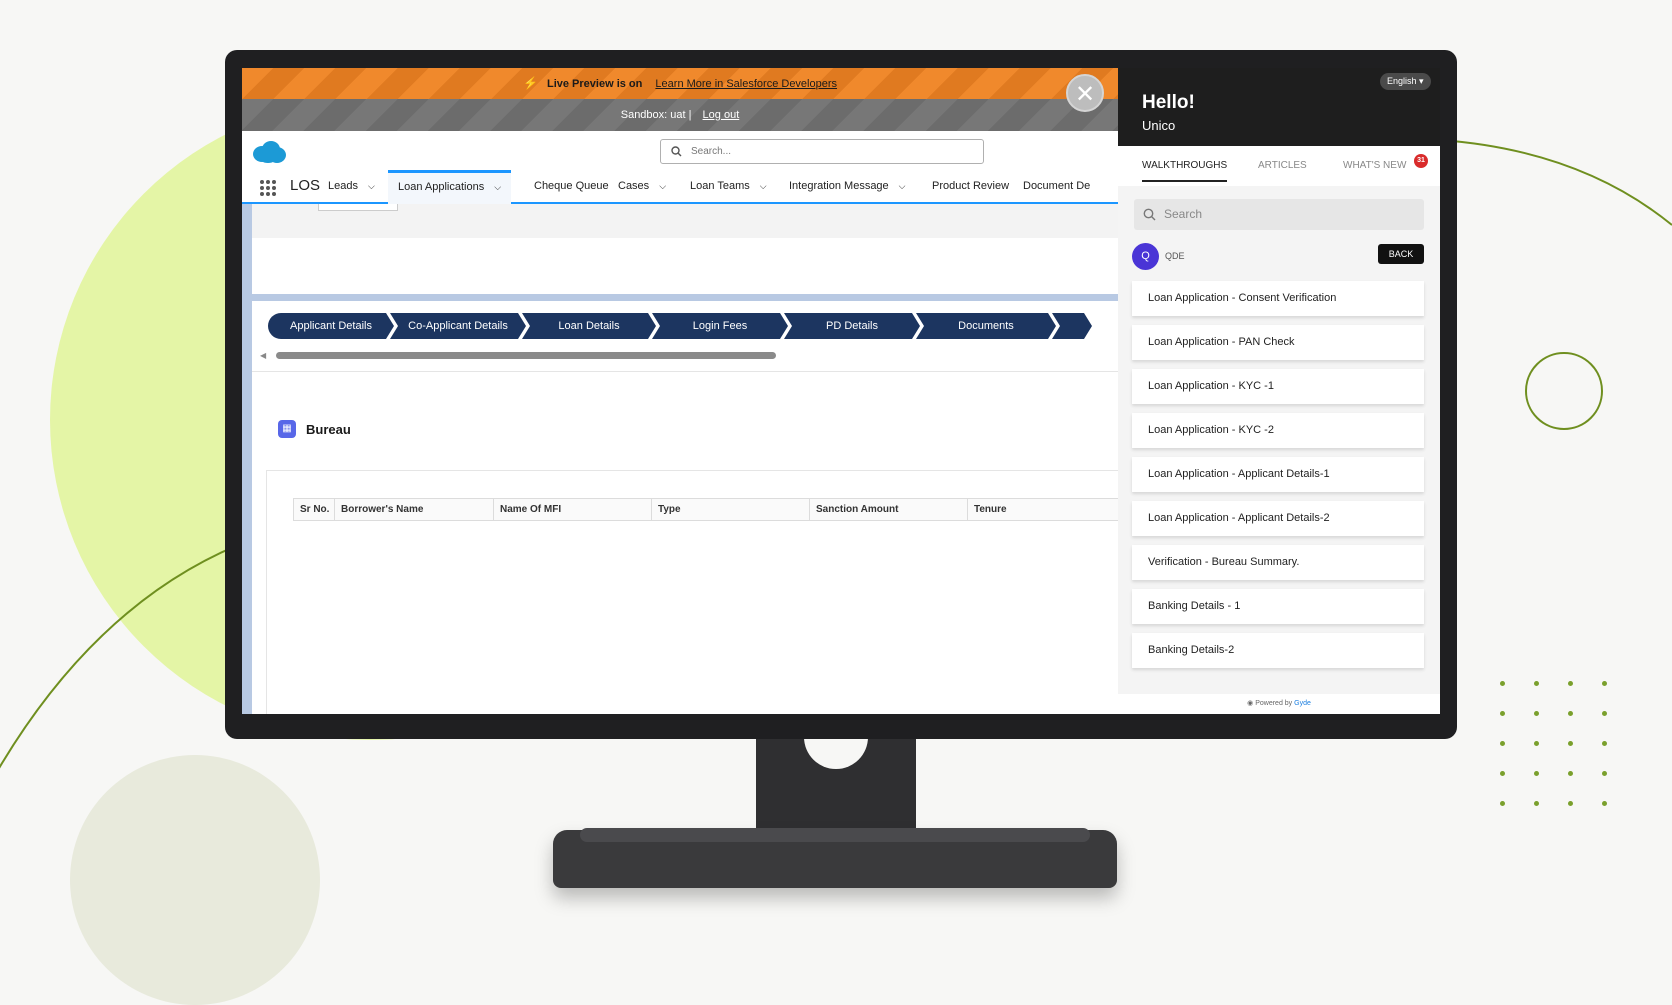 The image size is (1672, 1005). I want to click on nav-item-integration-message: Integration Message ⌵, so click(847, 186).